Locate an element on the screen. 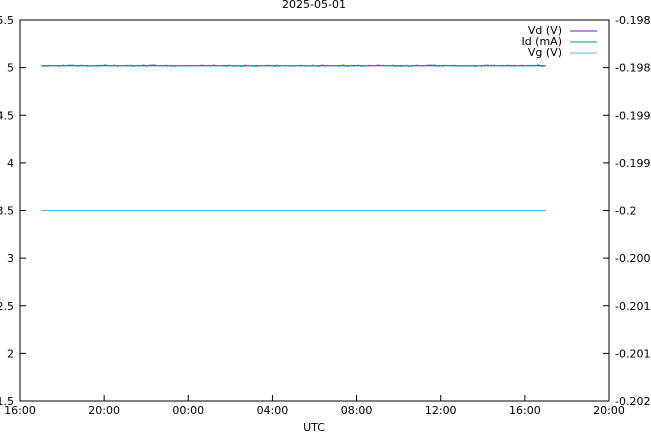 The height and width of the screenshot is (432, 651). y-tick-label: 4.5 is located at coordinates (7, 115).